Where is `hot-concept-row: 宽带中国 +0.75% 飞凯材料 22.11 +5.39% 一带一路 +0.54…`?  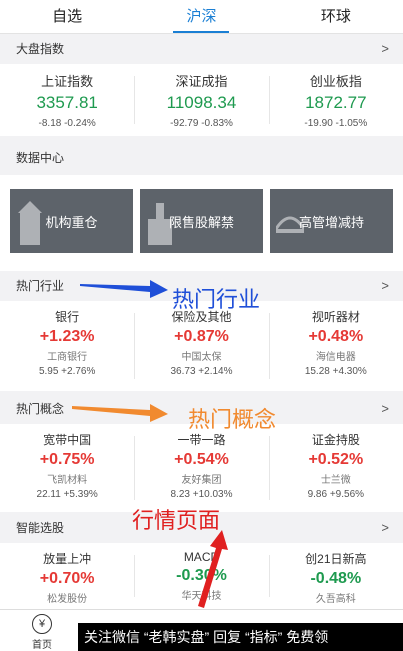
hot-concept-row: 宽带中国 +0.75% 飞凯材料 22.11 +5.39% 一带一路 +0.54… is located at coordinates (201, 468).